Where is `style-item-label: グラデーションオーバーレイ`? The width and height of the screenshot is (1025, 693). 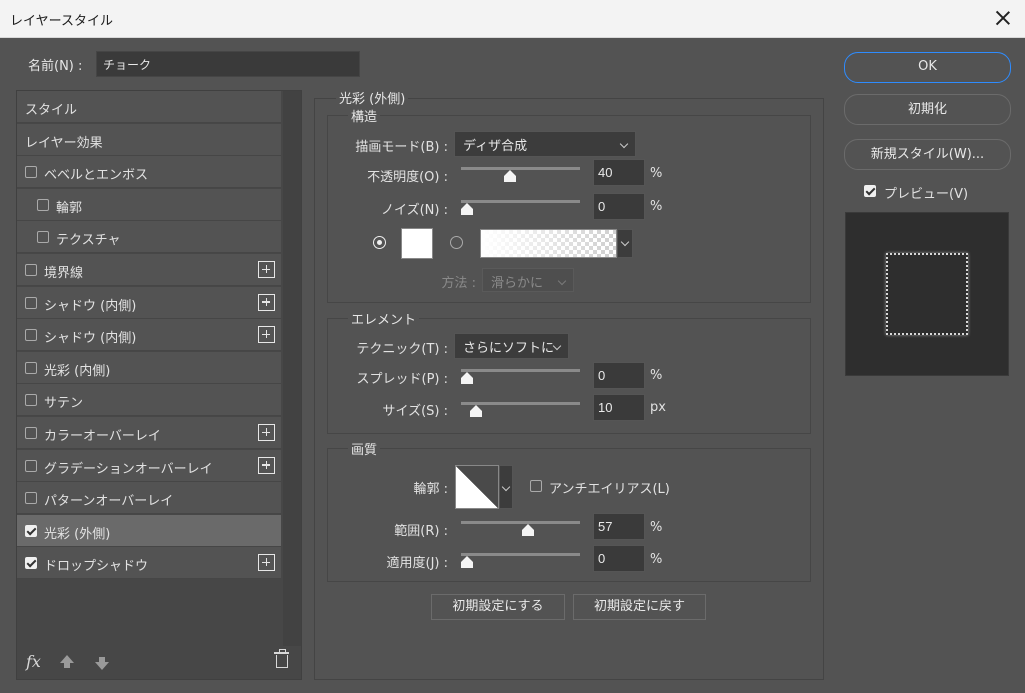
style-item-label: グラデーションオーバーレイ is located at coordinates (128, 469).